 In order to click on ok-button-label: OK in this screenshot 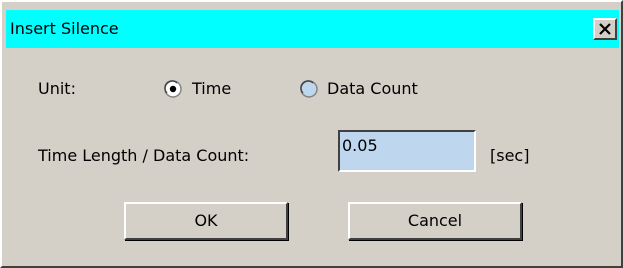, I will do `click(206, 220)`.